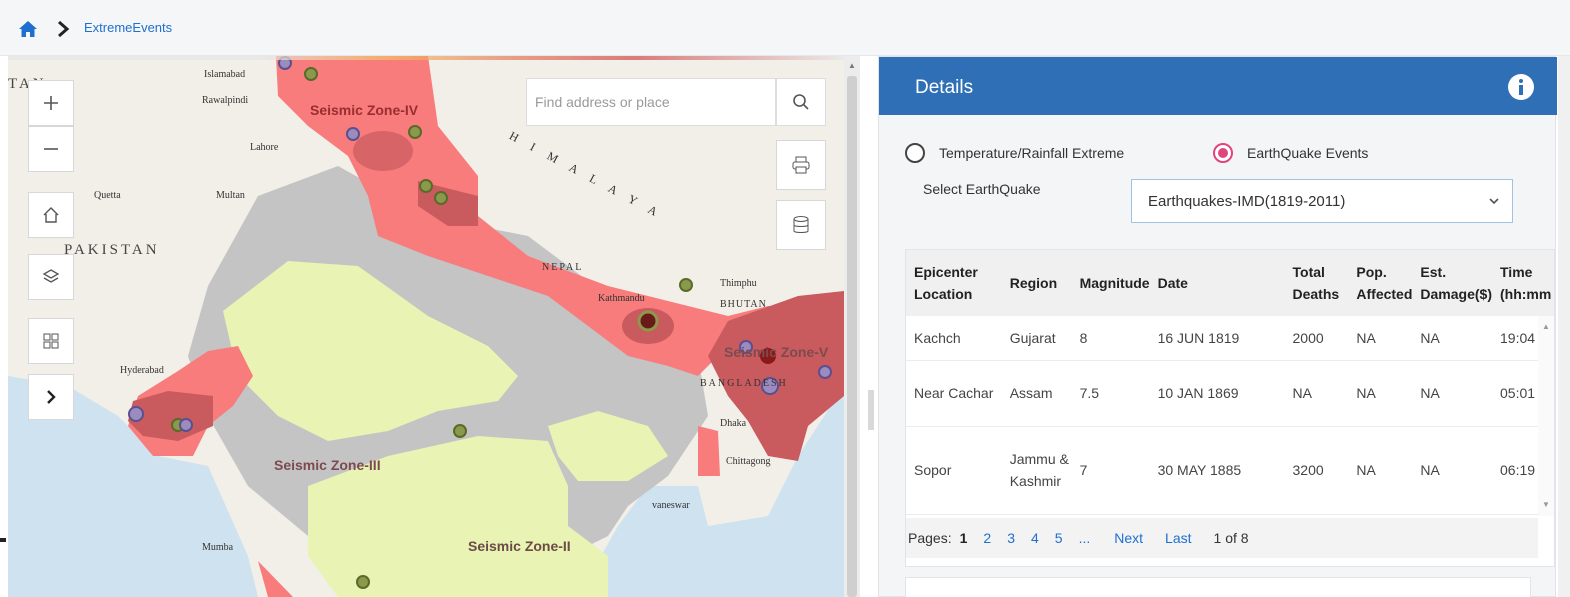  I want to click on search-box, so click(651, 102).